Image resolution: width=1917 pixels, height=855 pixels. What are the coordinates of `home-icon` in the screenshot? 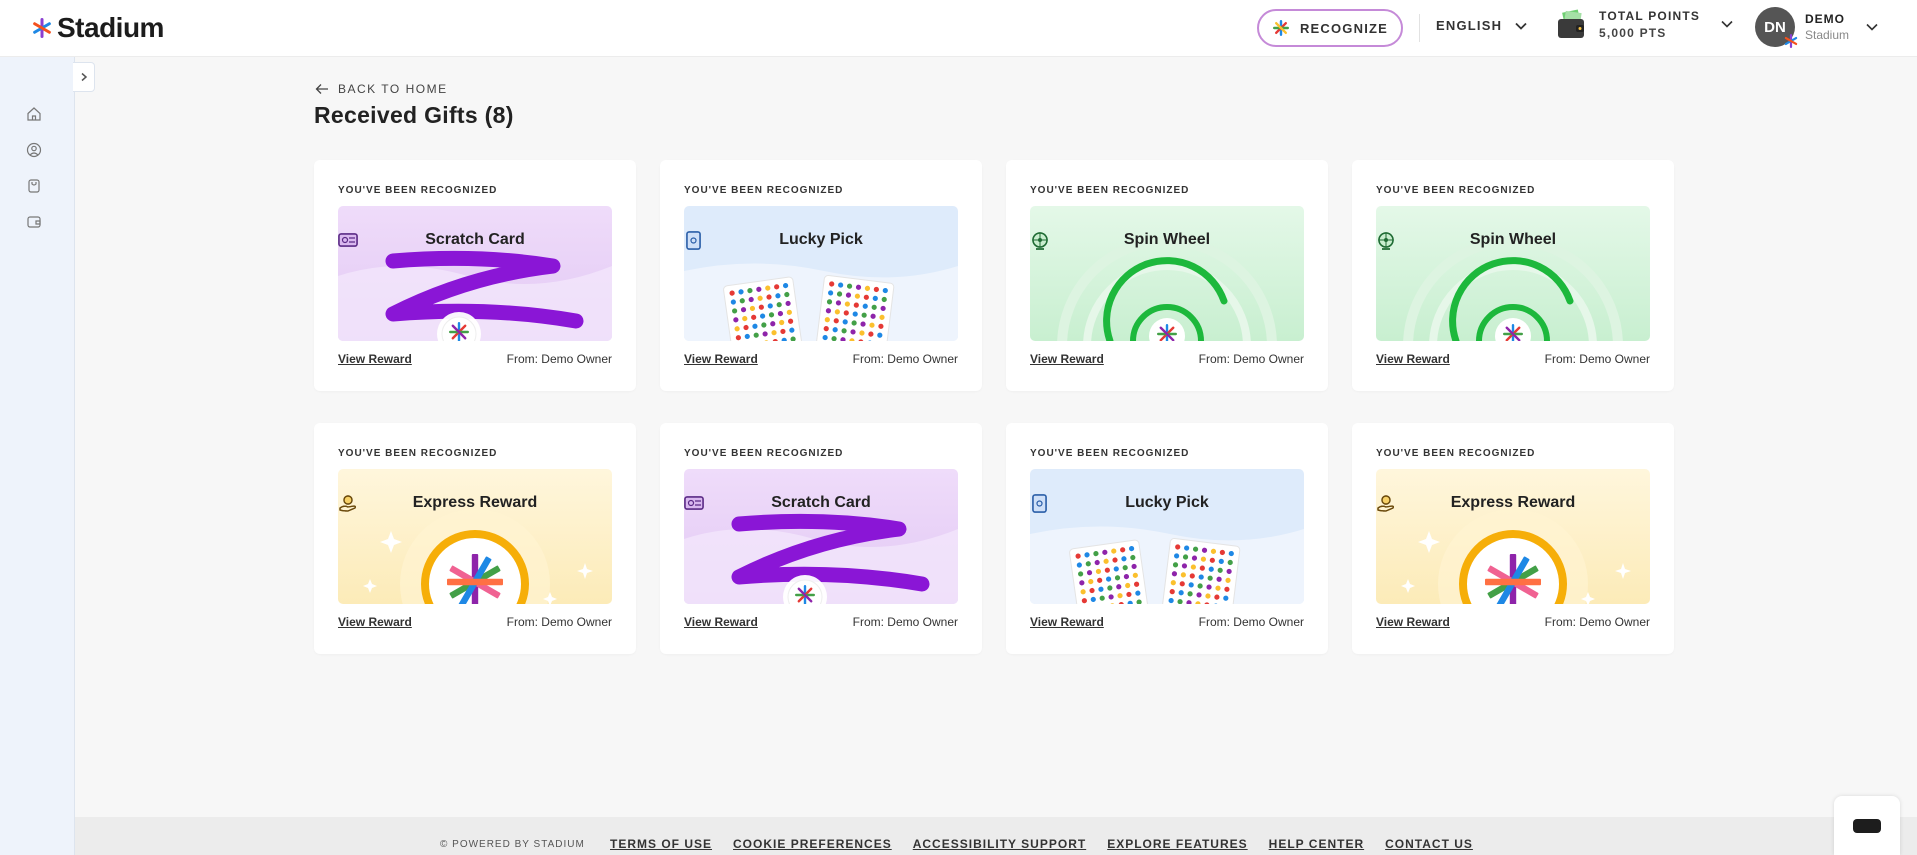 It's located at (34, 114).